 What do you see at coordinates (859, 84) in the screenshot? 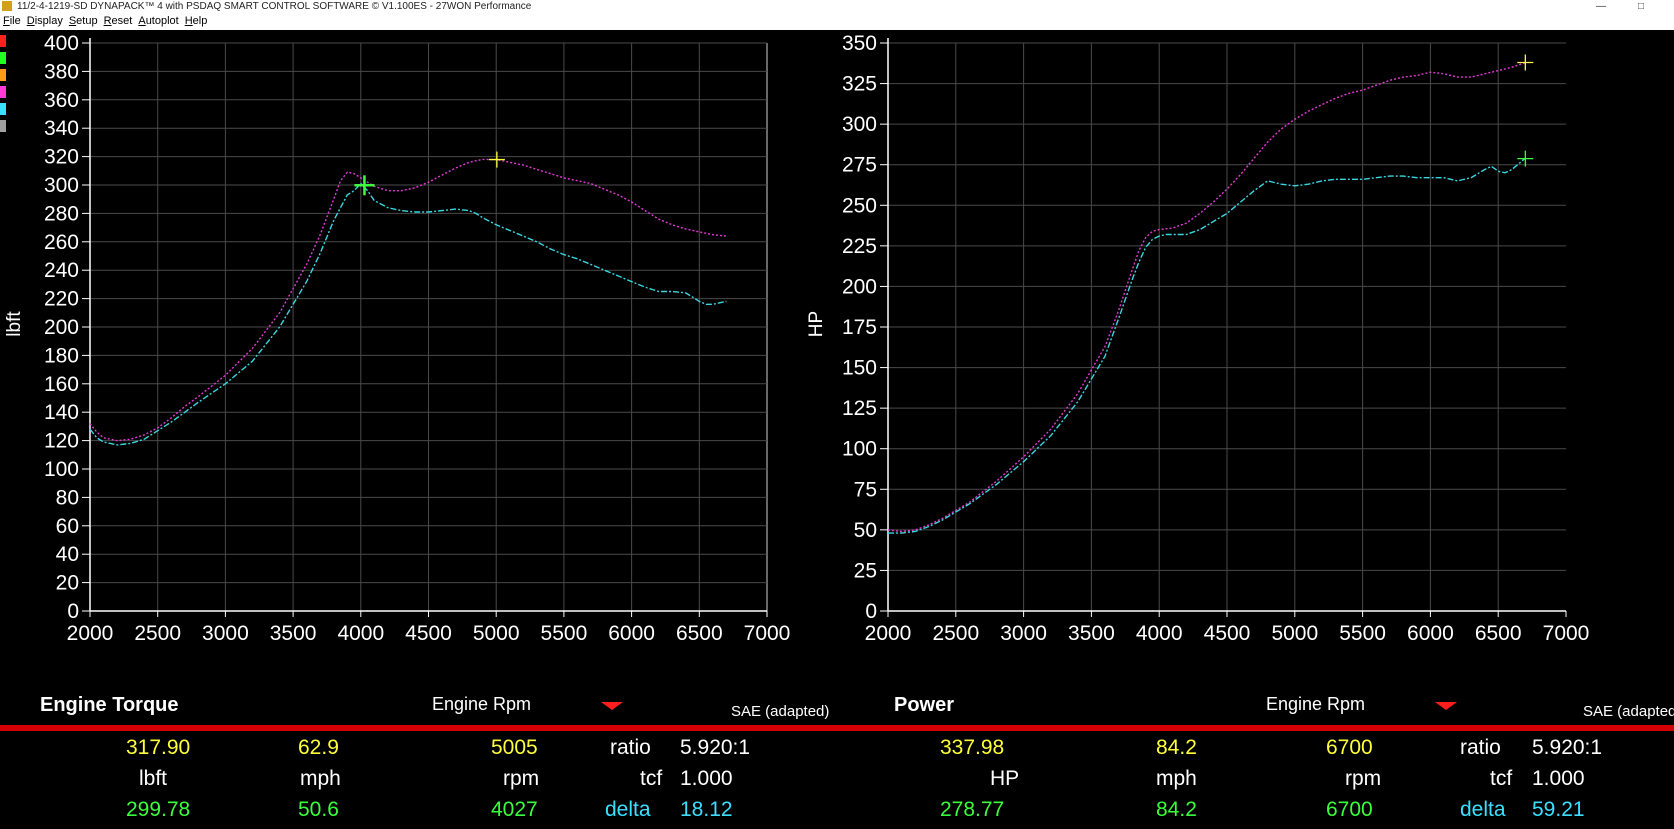
I see `power-ytick-label: 325` at bounding box center [859, 84].